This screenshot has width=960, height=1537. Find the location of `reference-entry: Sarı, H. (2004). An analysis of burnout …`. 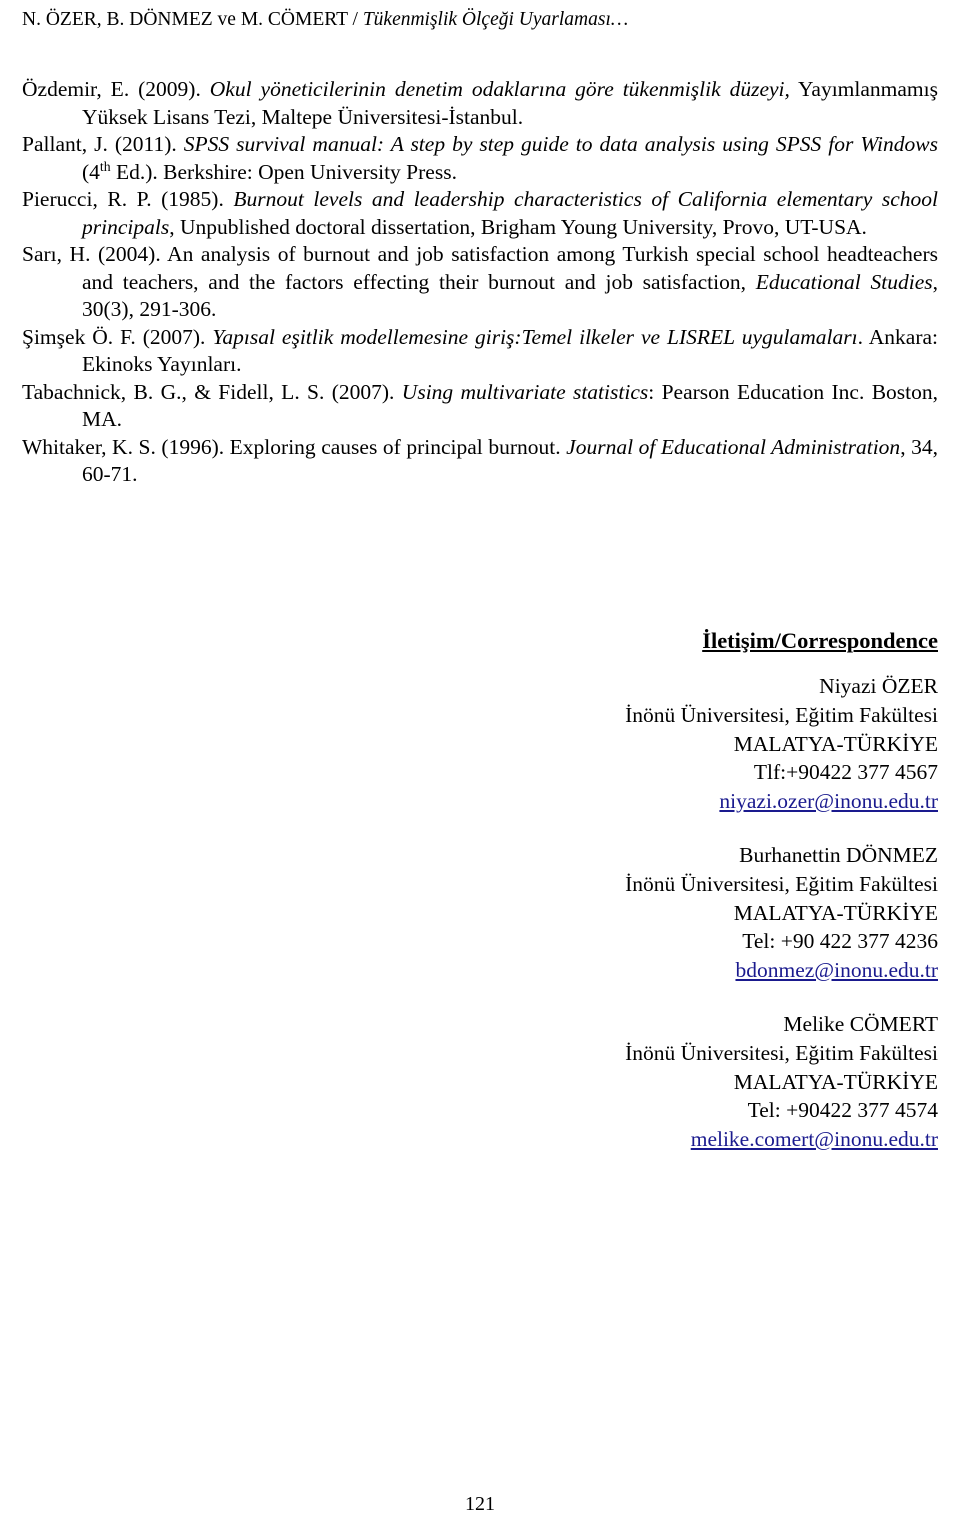

reference-entry: Sarı, H. (2004). An analysis of burnout … is located at coordinates (480, 282).